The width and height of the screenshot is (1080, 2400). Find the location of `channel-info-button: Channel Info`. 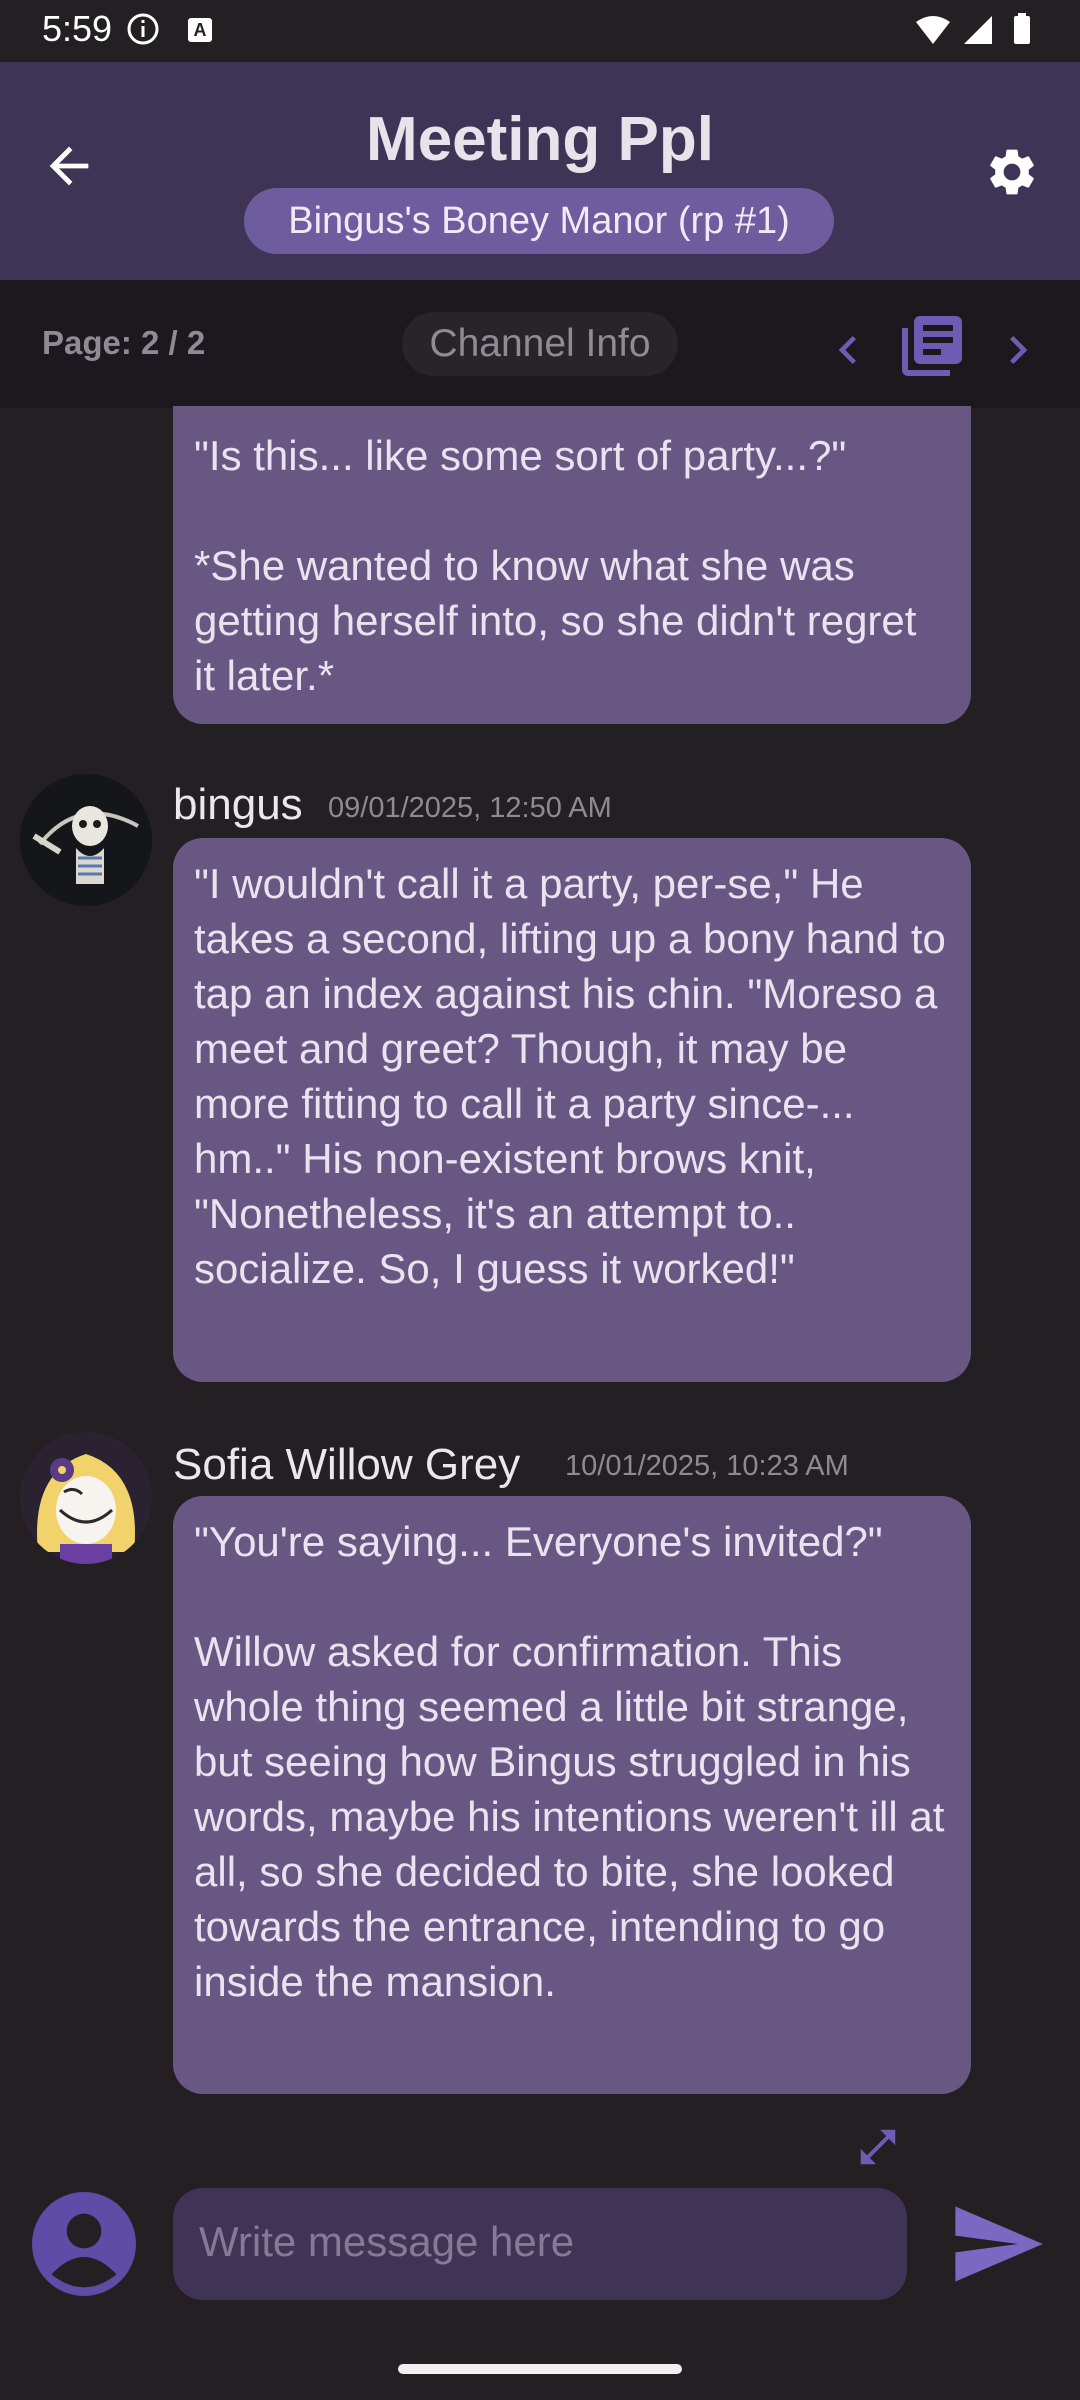

channel-info-button: Channel Info is located at coordinates (540, 344).